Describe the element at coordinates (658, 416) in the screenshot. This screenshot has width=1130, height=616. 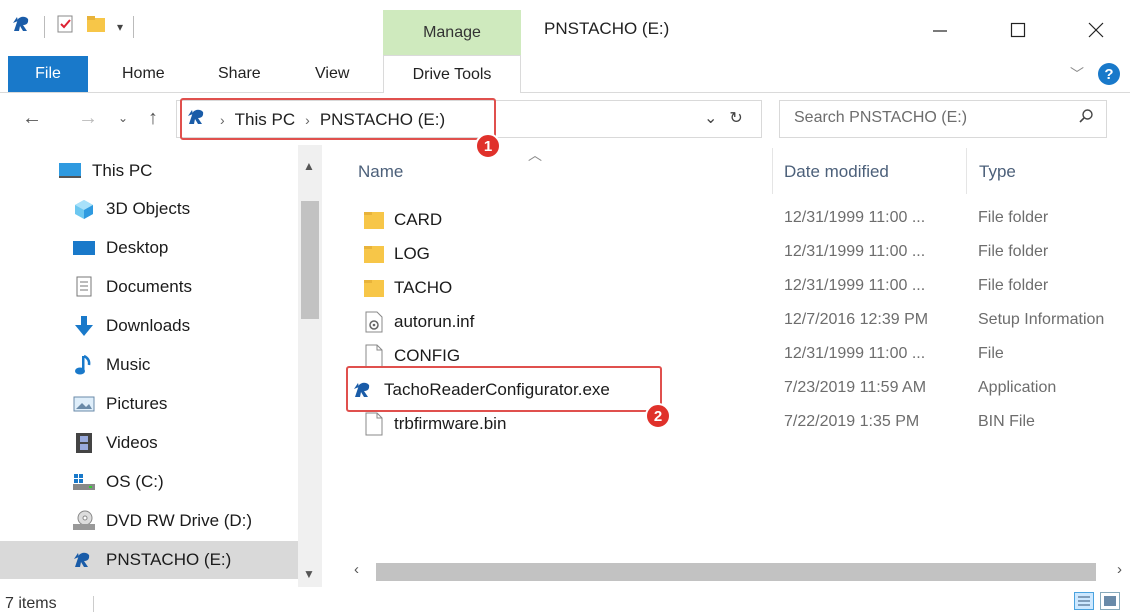
I see `step-badge-2: 2` at that location.